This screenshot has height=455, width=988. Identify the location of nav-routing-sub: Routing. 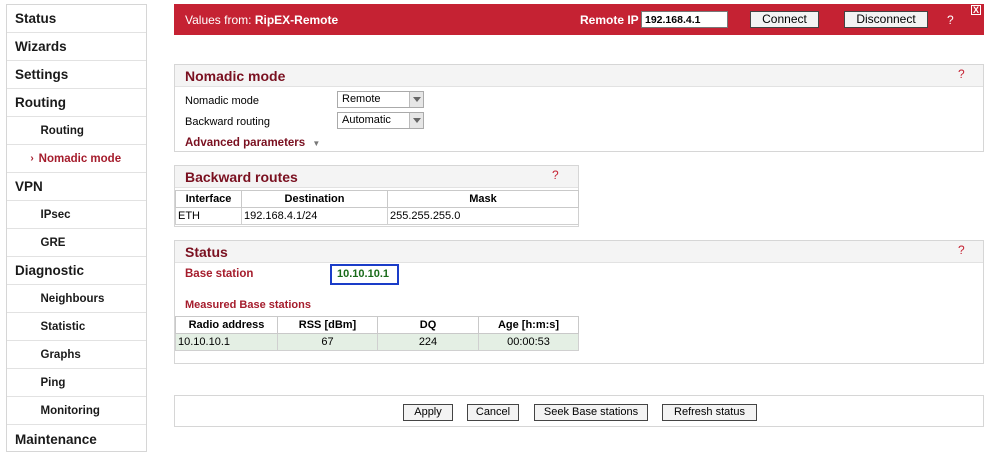
(76, 131).